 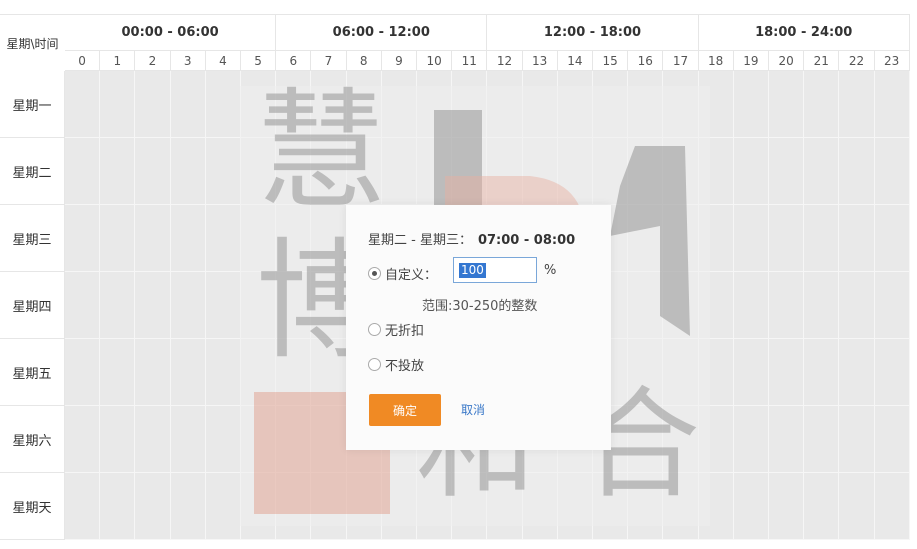 I want to click on radio-no-delivery, so click(x=374, y=364).